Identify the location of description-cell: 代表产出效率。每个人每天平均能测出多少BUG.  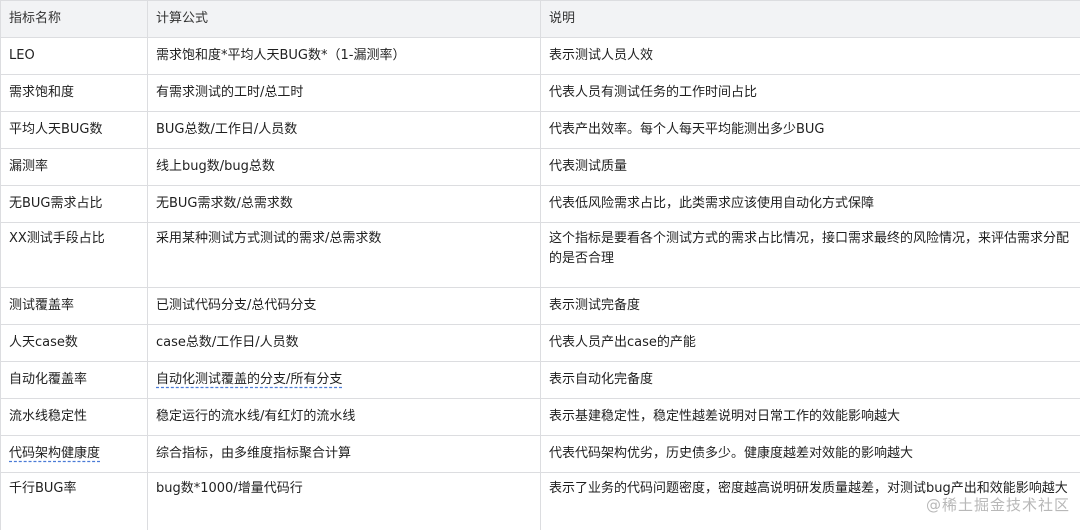
(810, 130).